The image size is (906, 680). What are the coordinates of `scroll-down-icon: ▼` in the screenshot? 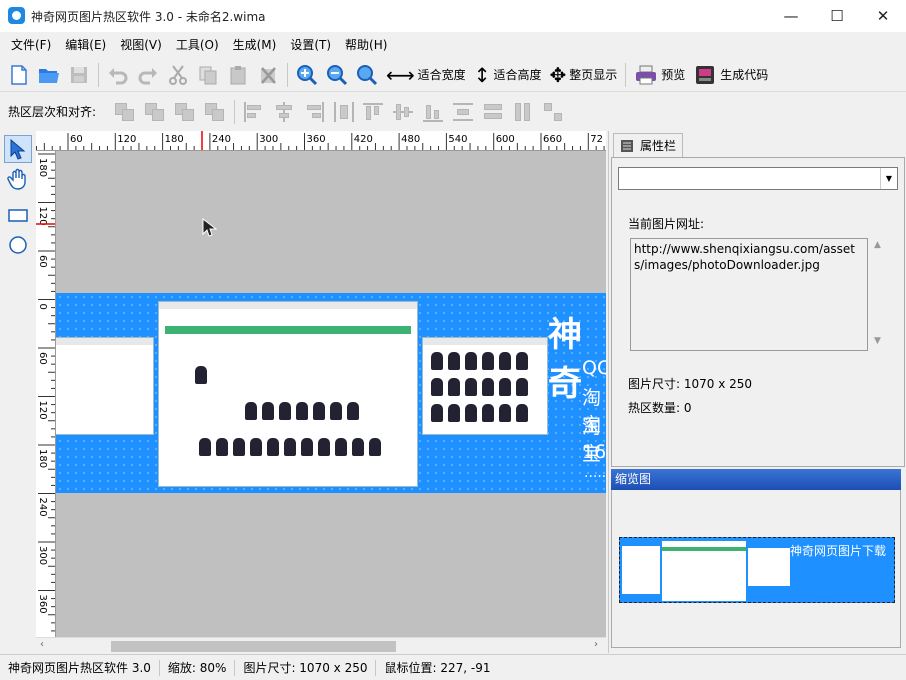 It's located at (877, 341).